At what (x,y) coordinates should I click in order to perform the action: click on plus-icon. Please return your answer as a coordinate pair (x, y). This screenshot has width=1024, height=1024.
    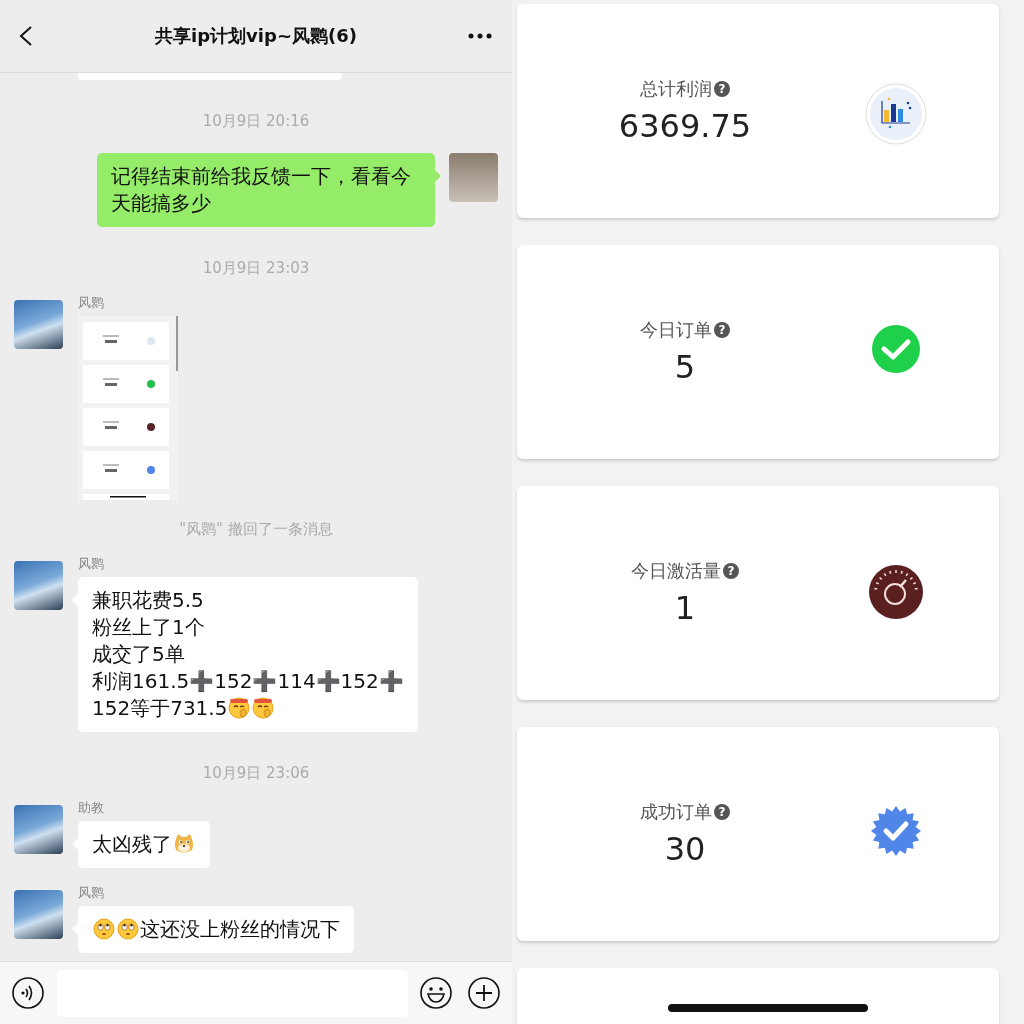
    Looking at the image, I should click on (484, 993).